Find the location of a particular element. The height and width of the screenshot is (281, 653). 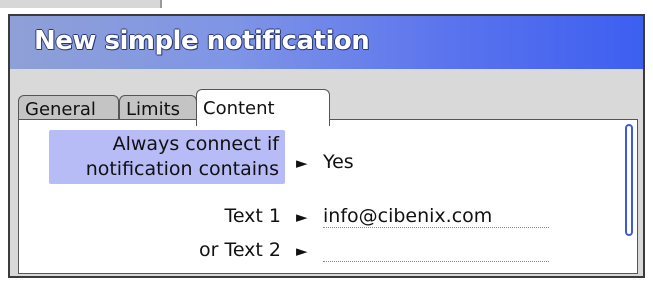

always-connect-value: Yes is located at coordinates (338, 162).